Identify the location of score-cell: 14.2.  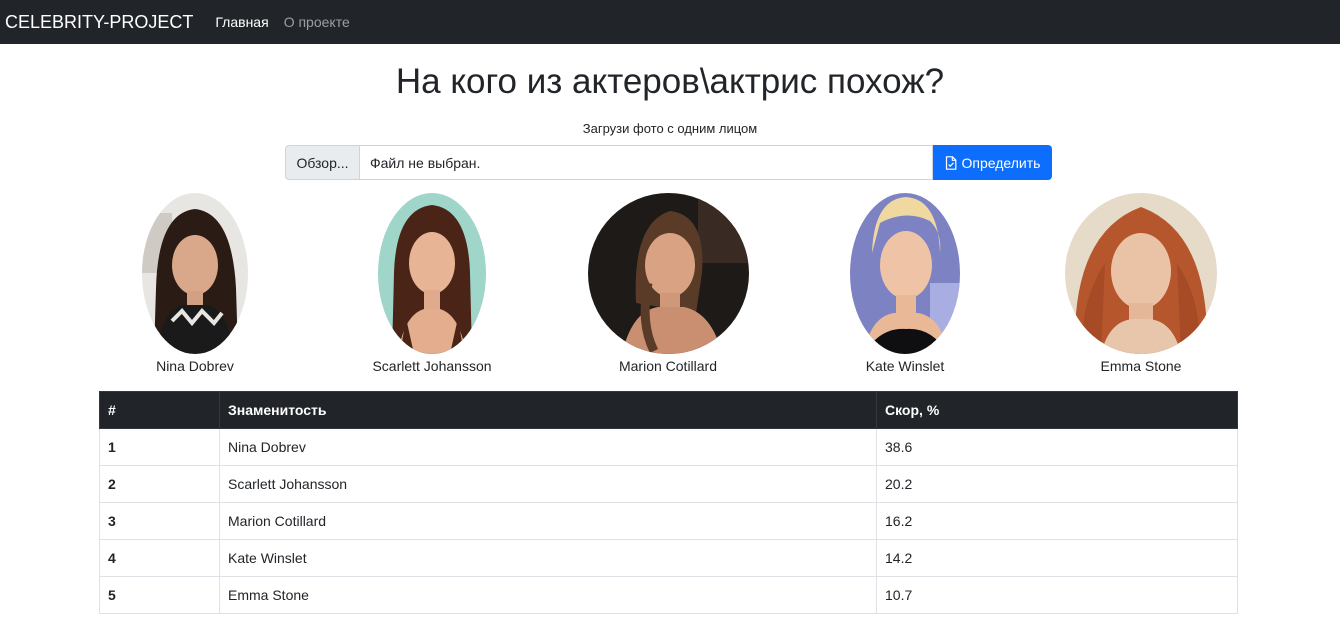
(1057, 558).